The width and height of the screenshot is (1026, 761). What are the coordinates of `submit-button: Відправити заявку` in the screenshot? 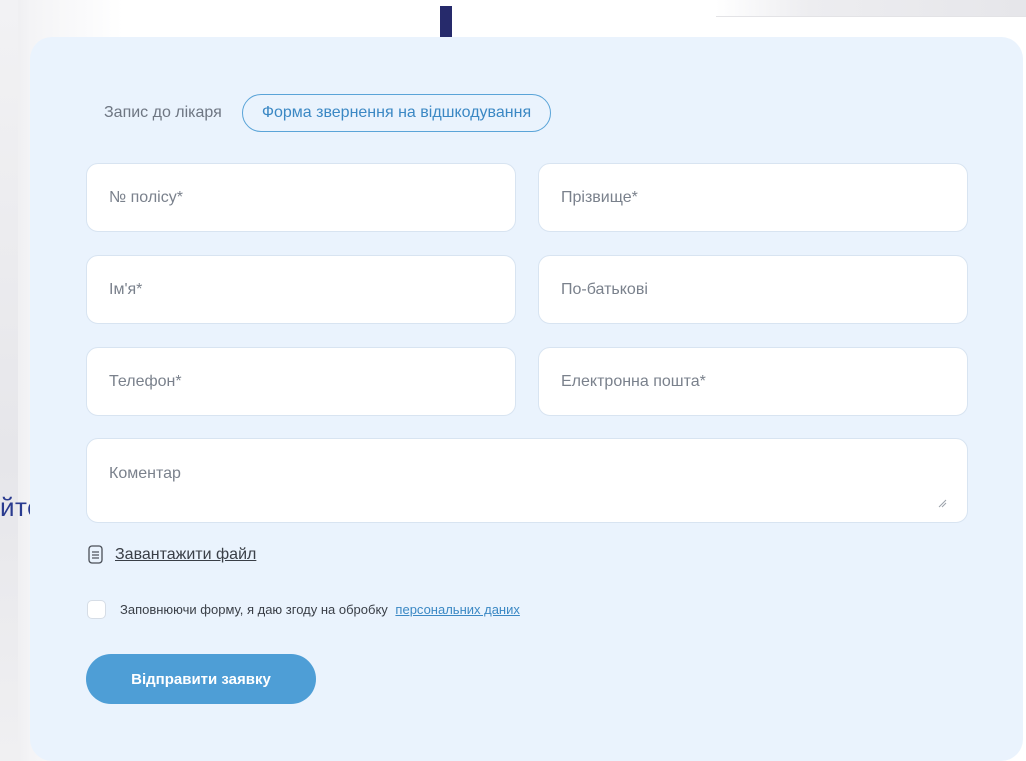 It's located at (201, 679).